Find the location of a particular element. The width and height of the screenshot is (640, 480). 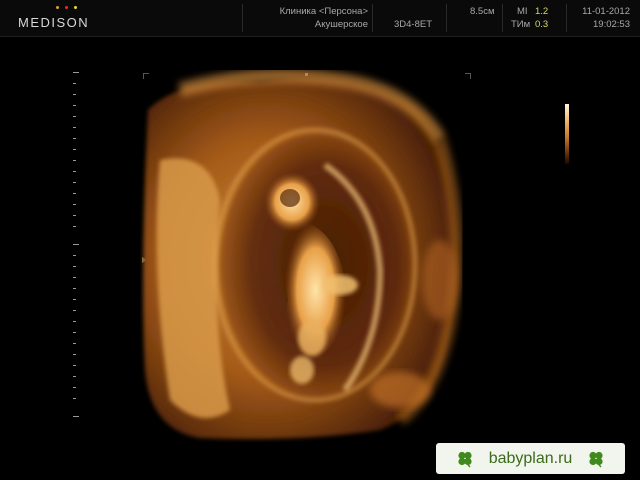

mi-value: 1.2 is located at coordinates (542, 11).